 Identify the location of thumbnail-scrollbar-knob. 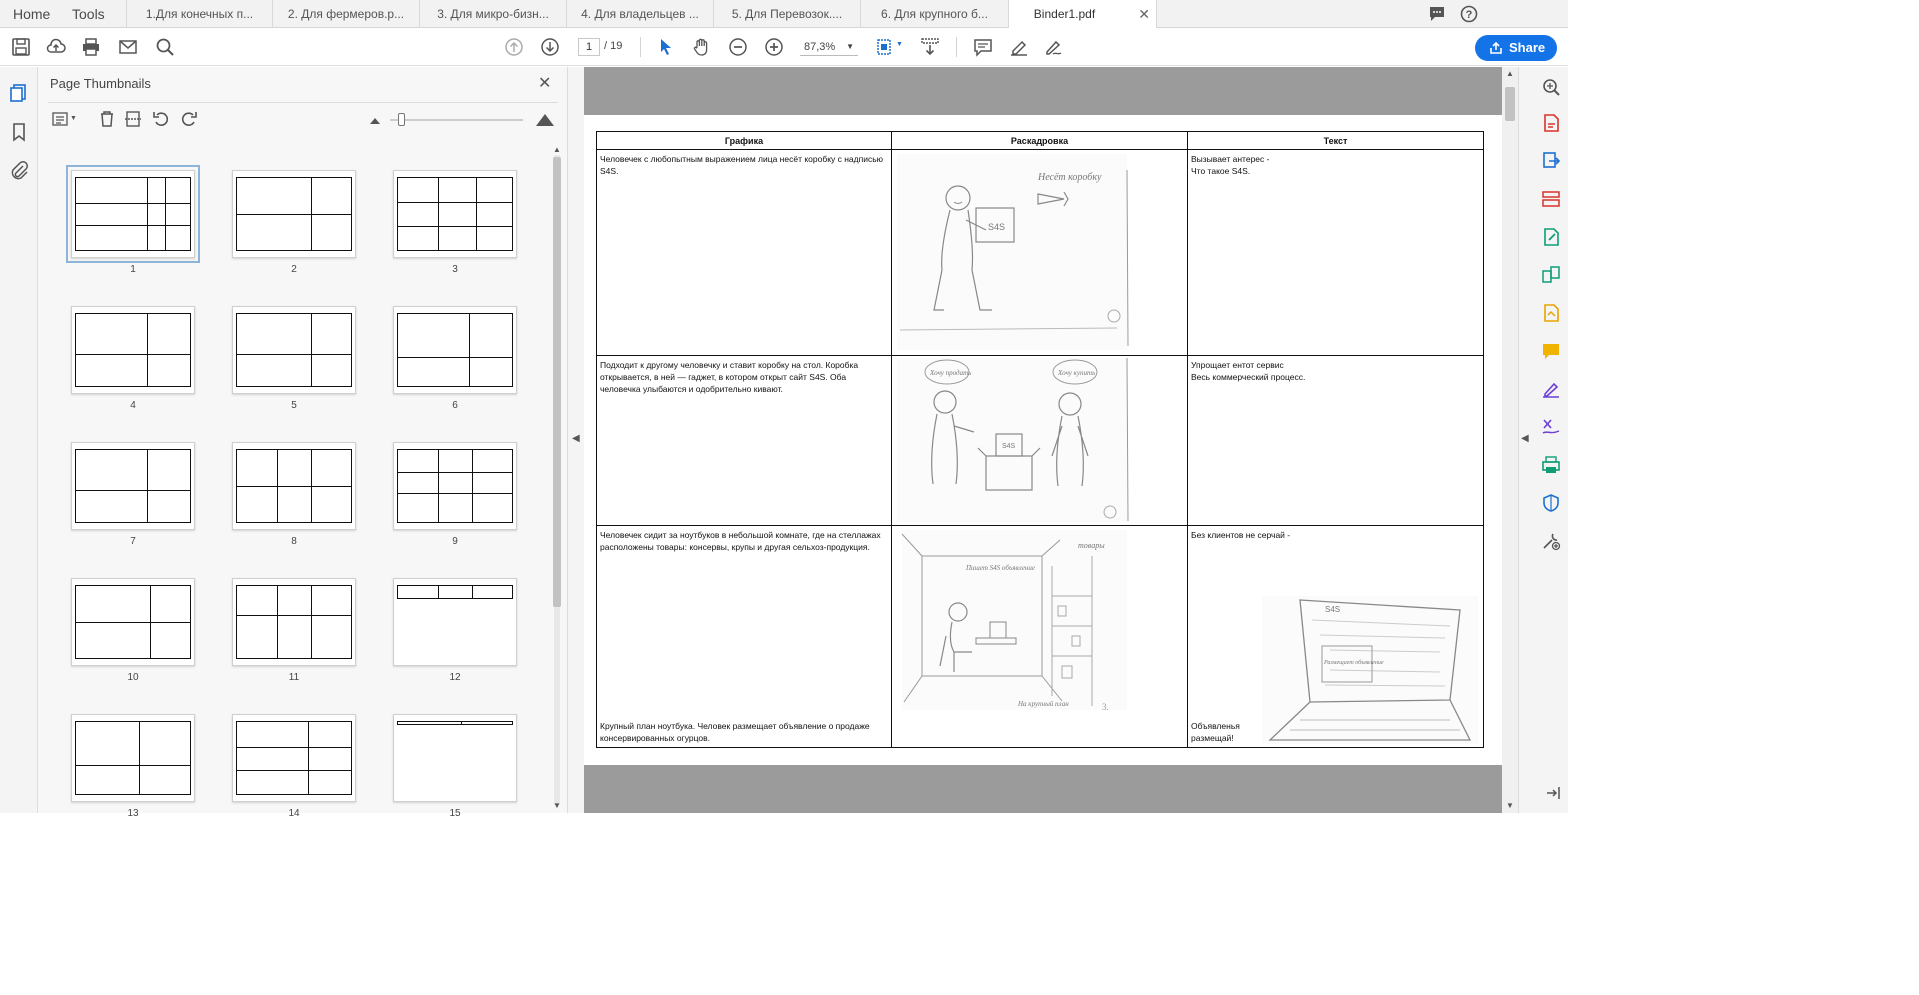
(557, 382).